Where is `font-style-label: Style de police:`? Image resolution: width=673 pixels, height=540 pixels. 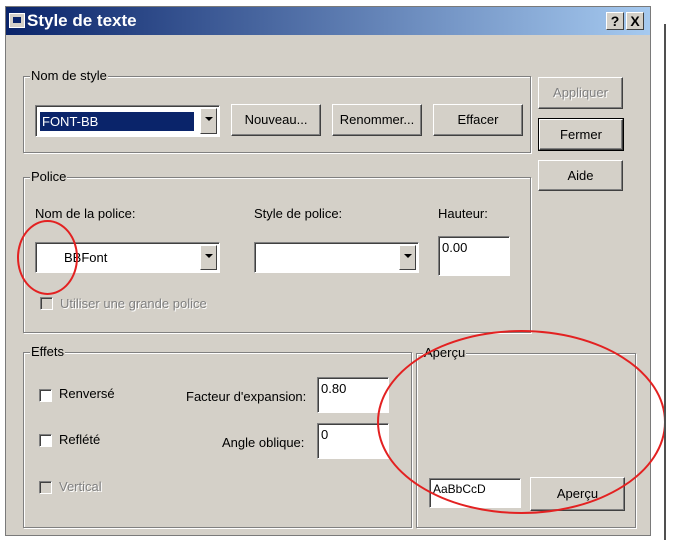 font-style-label: Style de police: is located at coordinates (298, 213).